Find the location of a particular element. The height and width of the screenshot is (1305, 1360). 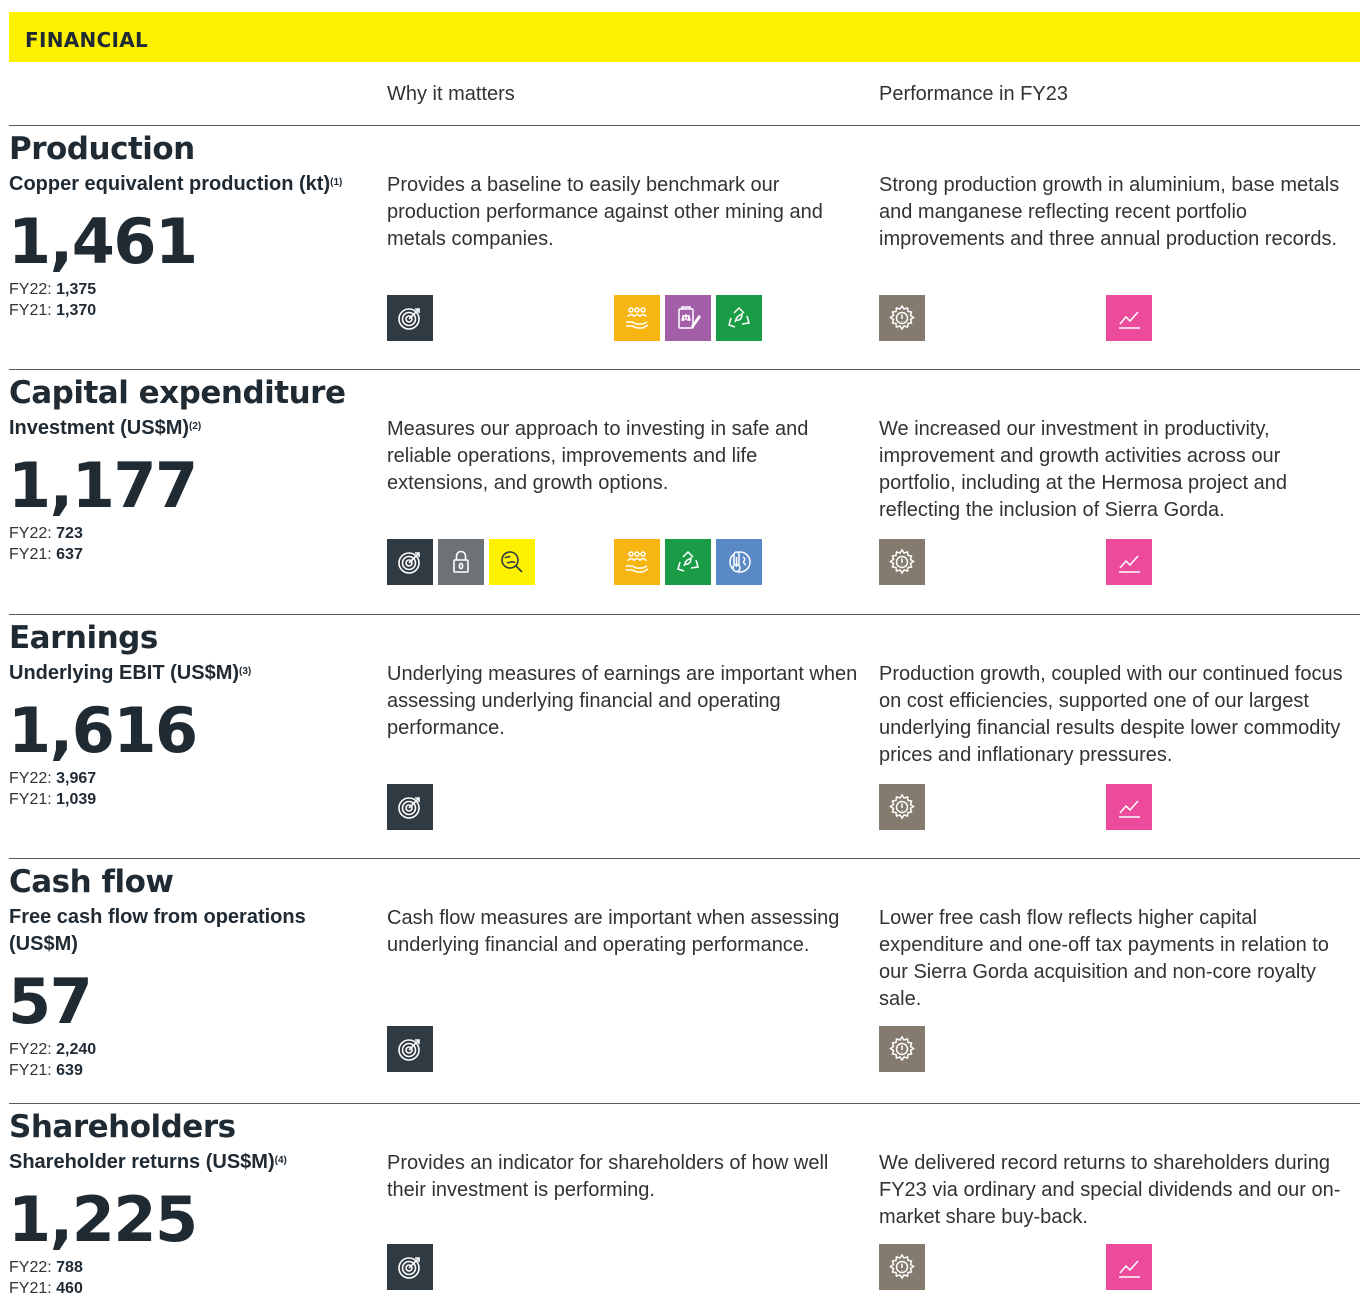

column-header-performance: Performance in FY23 is located at coordinates (973, 94).